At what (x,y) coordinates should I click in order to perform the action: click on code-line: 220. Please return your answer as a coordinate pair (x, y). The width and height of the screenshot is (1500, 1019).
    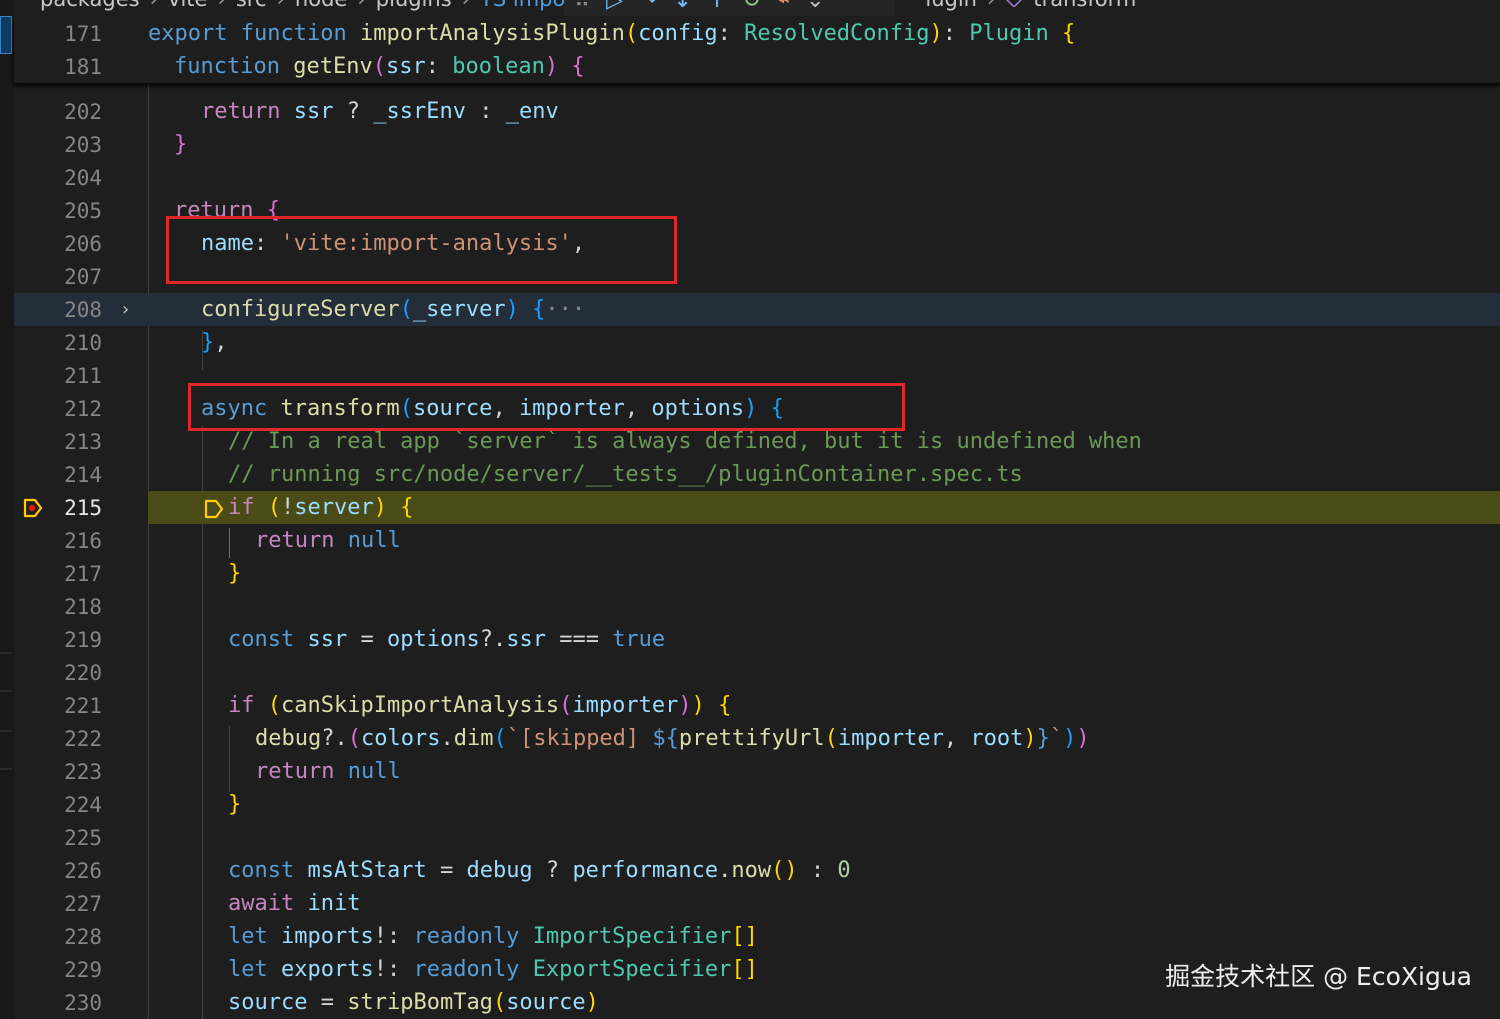
    Looking at the image, I should click on (757, 672).